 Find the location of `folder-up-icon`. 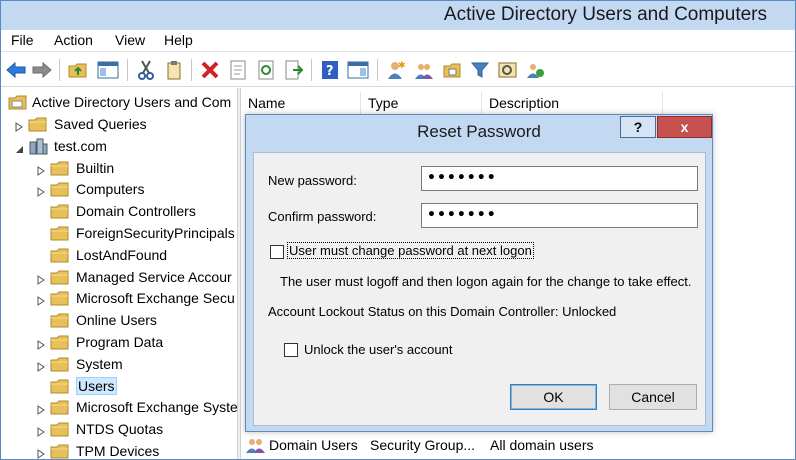

folder-up-icon is located at coordinates (78, 70).